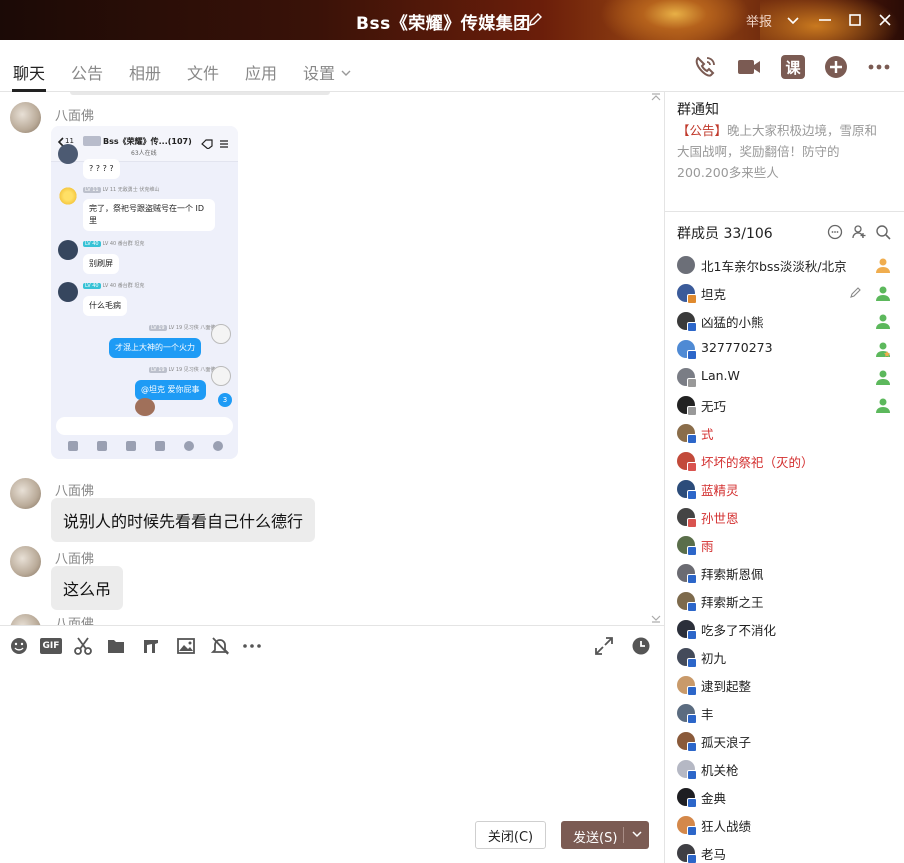 This screenshot has width=904, height=863. What do you see at coordinates (759, 20) in the screenshot?
I see `report-link: 举报` at bounding box center [759, 20].